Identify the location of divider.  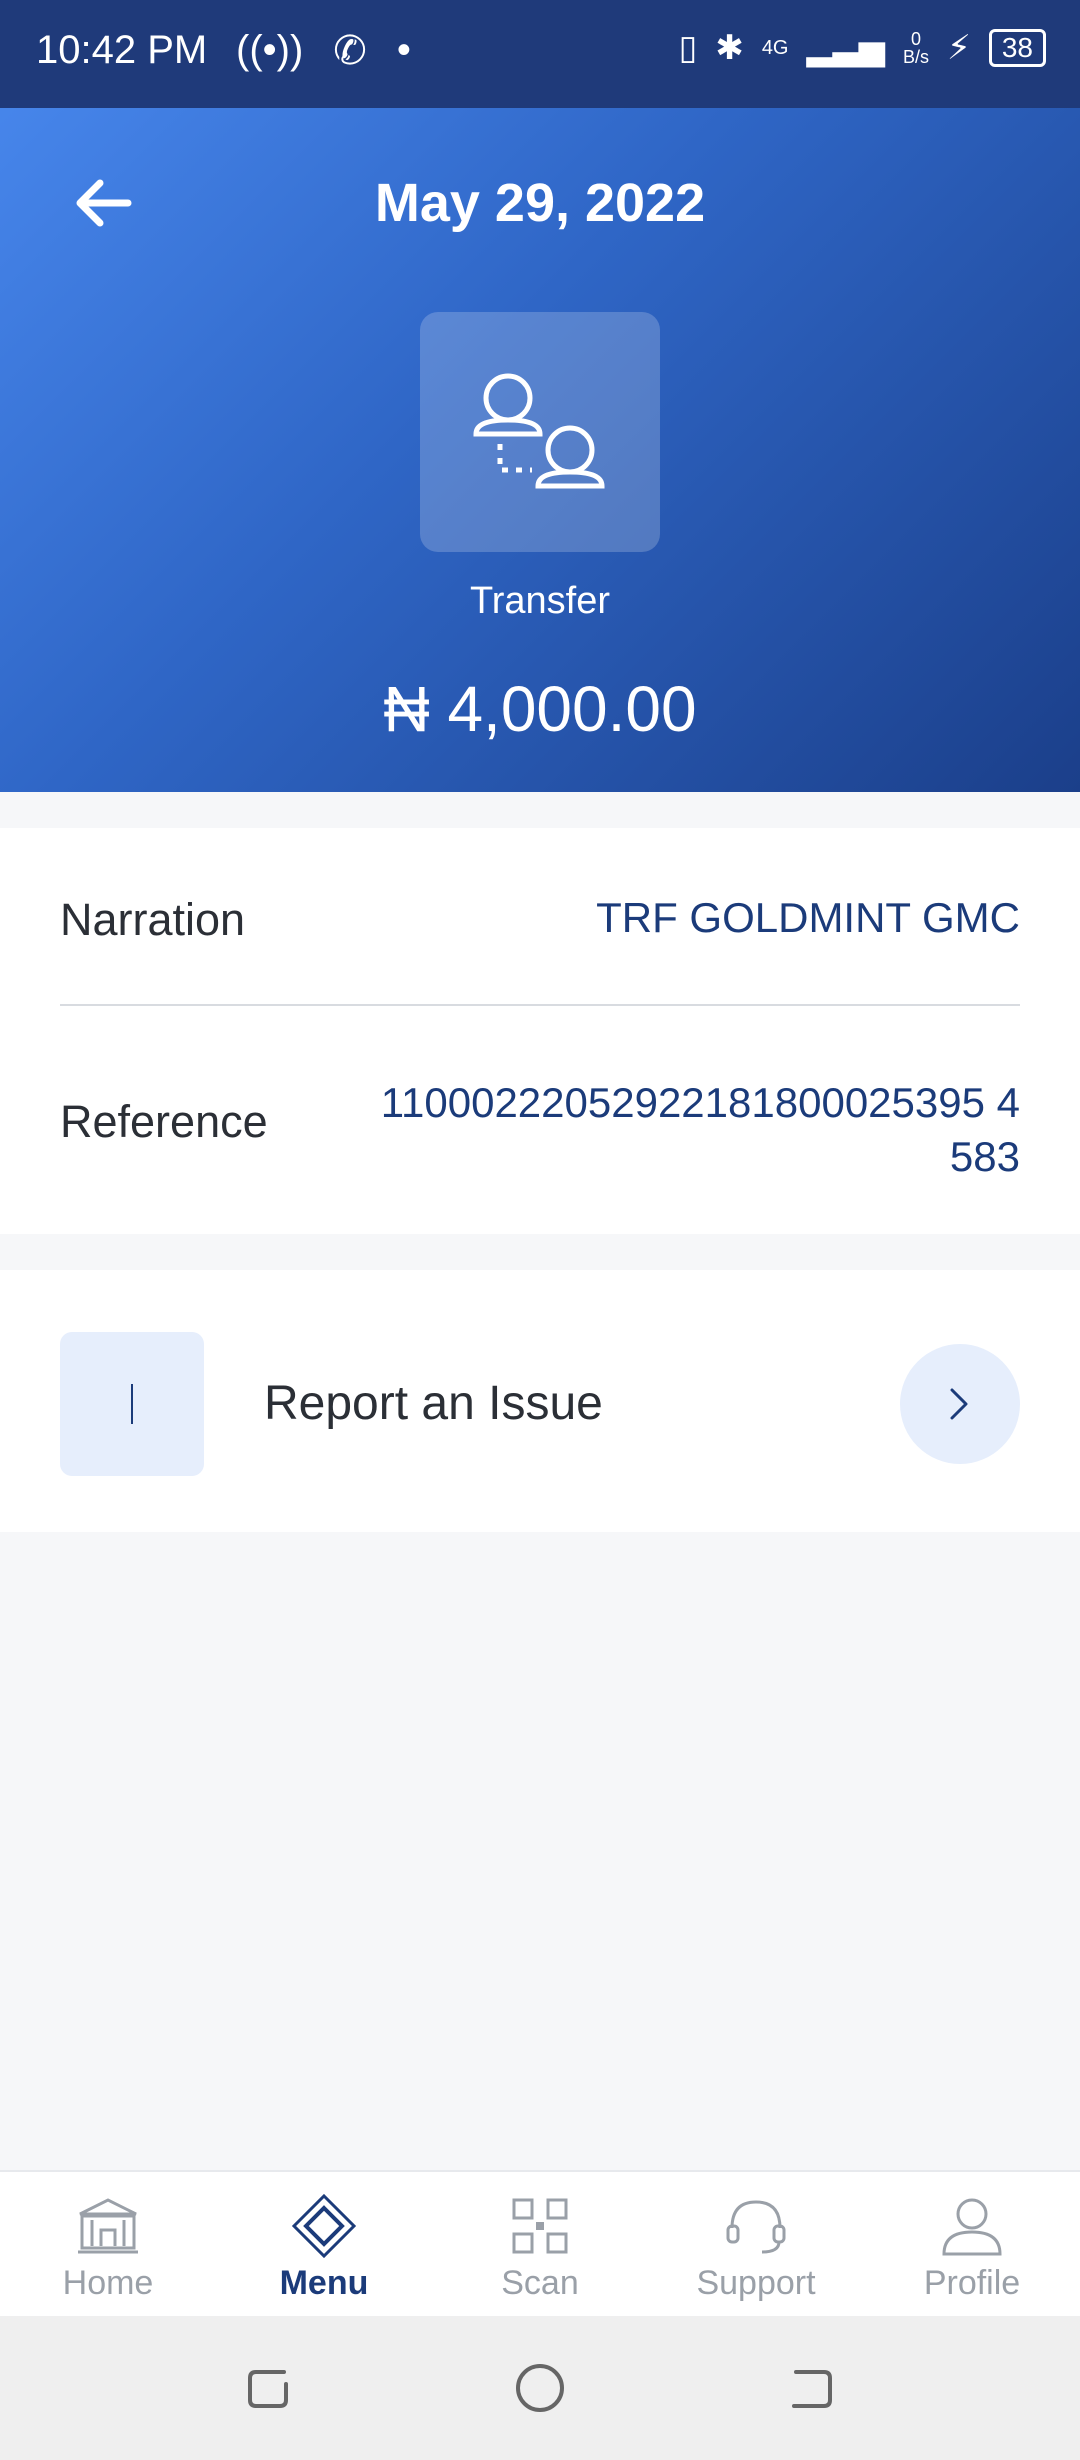
(540, 1005).